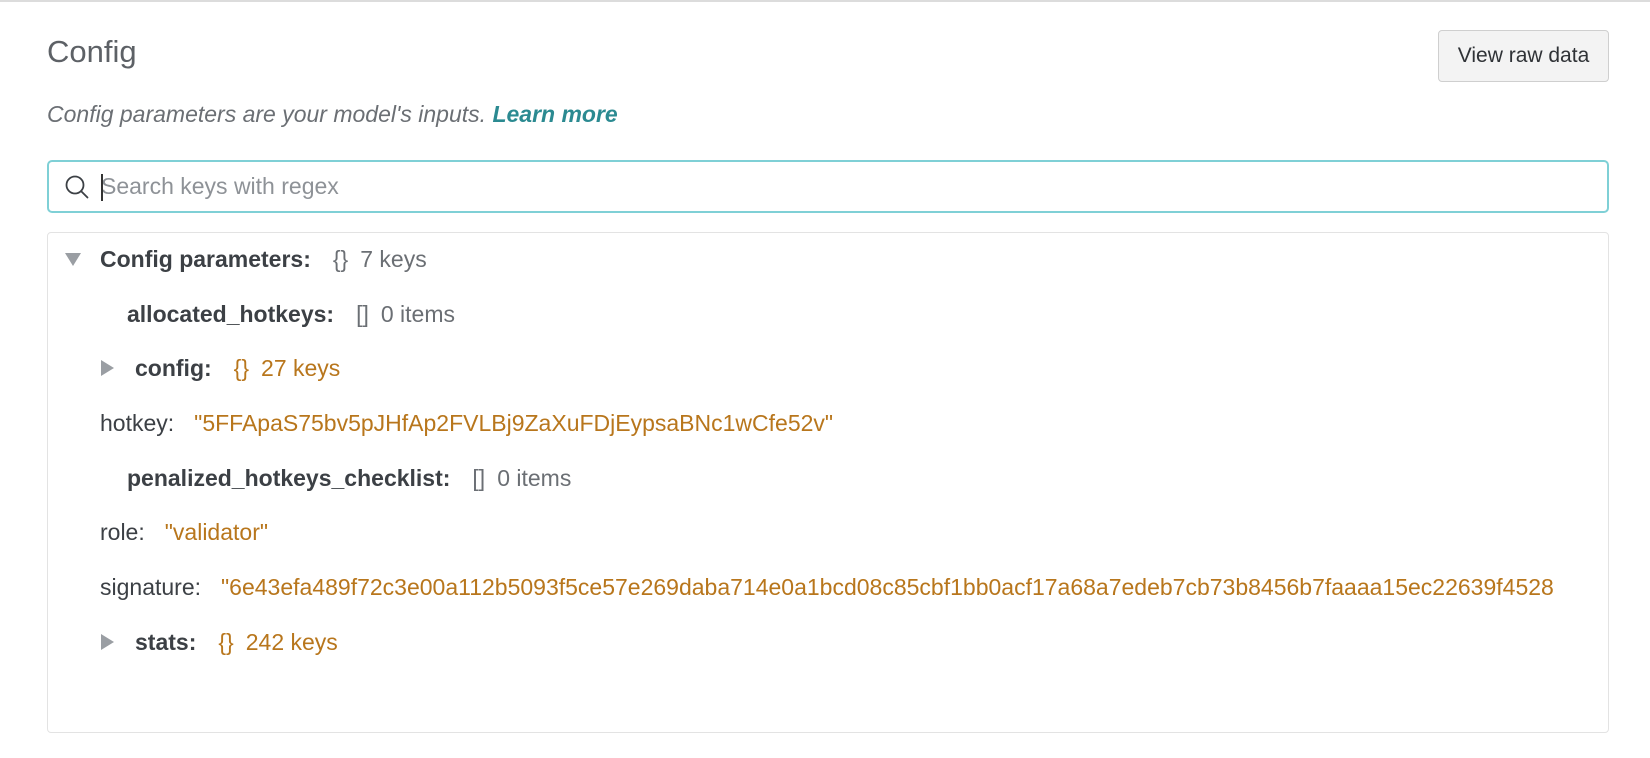 The height and width of the screenshot is (758, 1650). What do you see at coordinates (291, 641) in the screenshot?
I see `tree-count: 242 keys` at bounding box center [291, 641].